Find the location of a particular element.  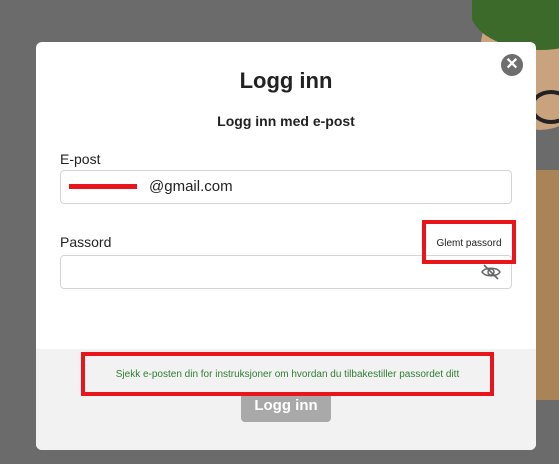

email-label: E-post is located at coordinates (80, 159).